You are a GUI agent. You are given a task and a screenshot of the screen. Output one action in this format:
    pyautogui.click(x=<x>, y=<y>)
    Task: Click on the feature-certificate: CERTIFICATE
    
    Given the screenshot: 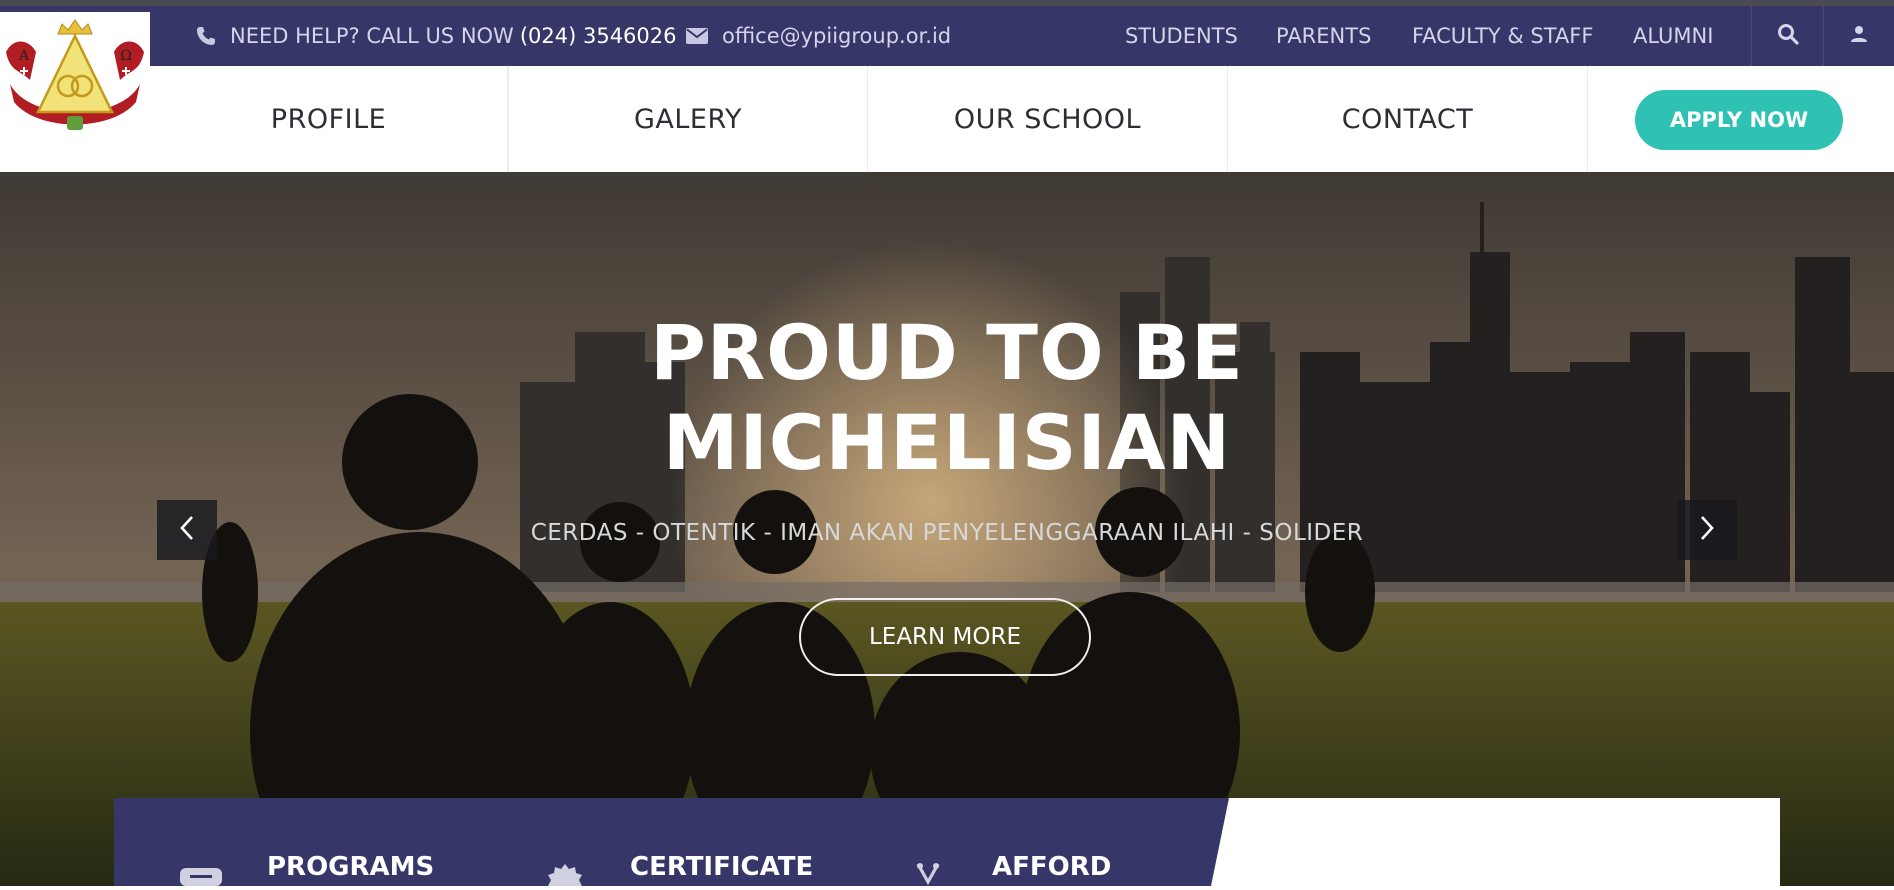 What is the action you would take?
    pyautogui.click(x=721, y=867)
    